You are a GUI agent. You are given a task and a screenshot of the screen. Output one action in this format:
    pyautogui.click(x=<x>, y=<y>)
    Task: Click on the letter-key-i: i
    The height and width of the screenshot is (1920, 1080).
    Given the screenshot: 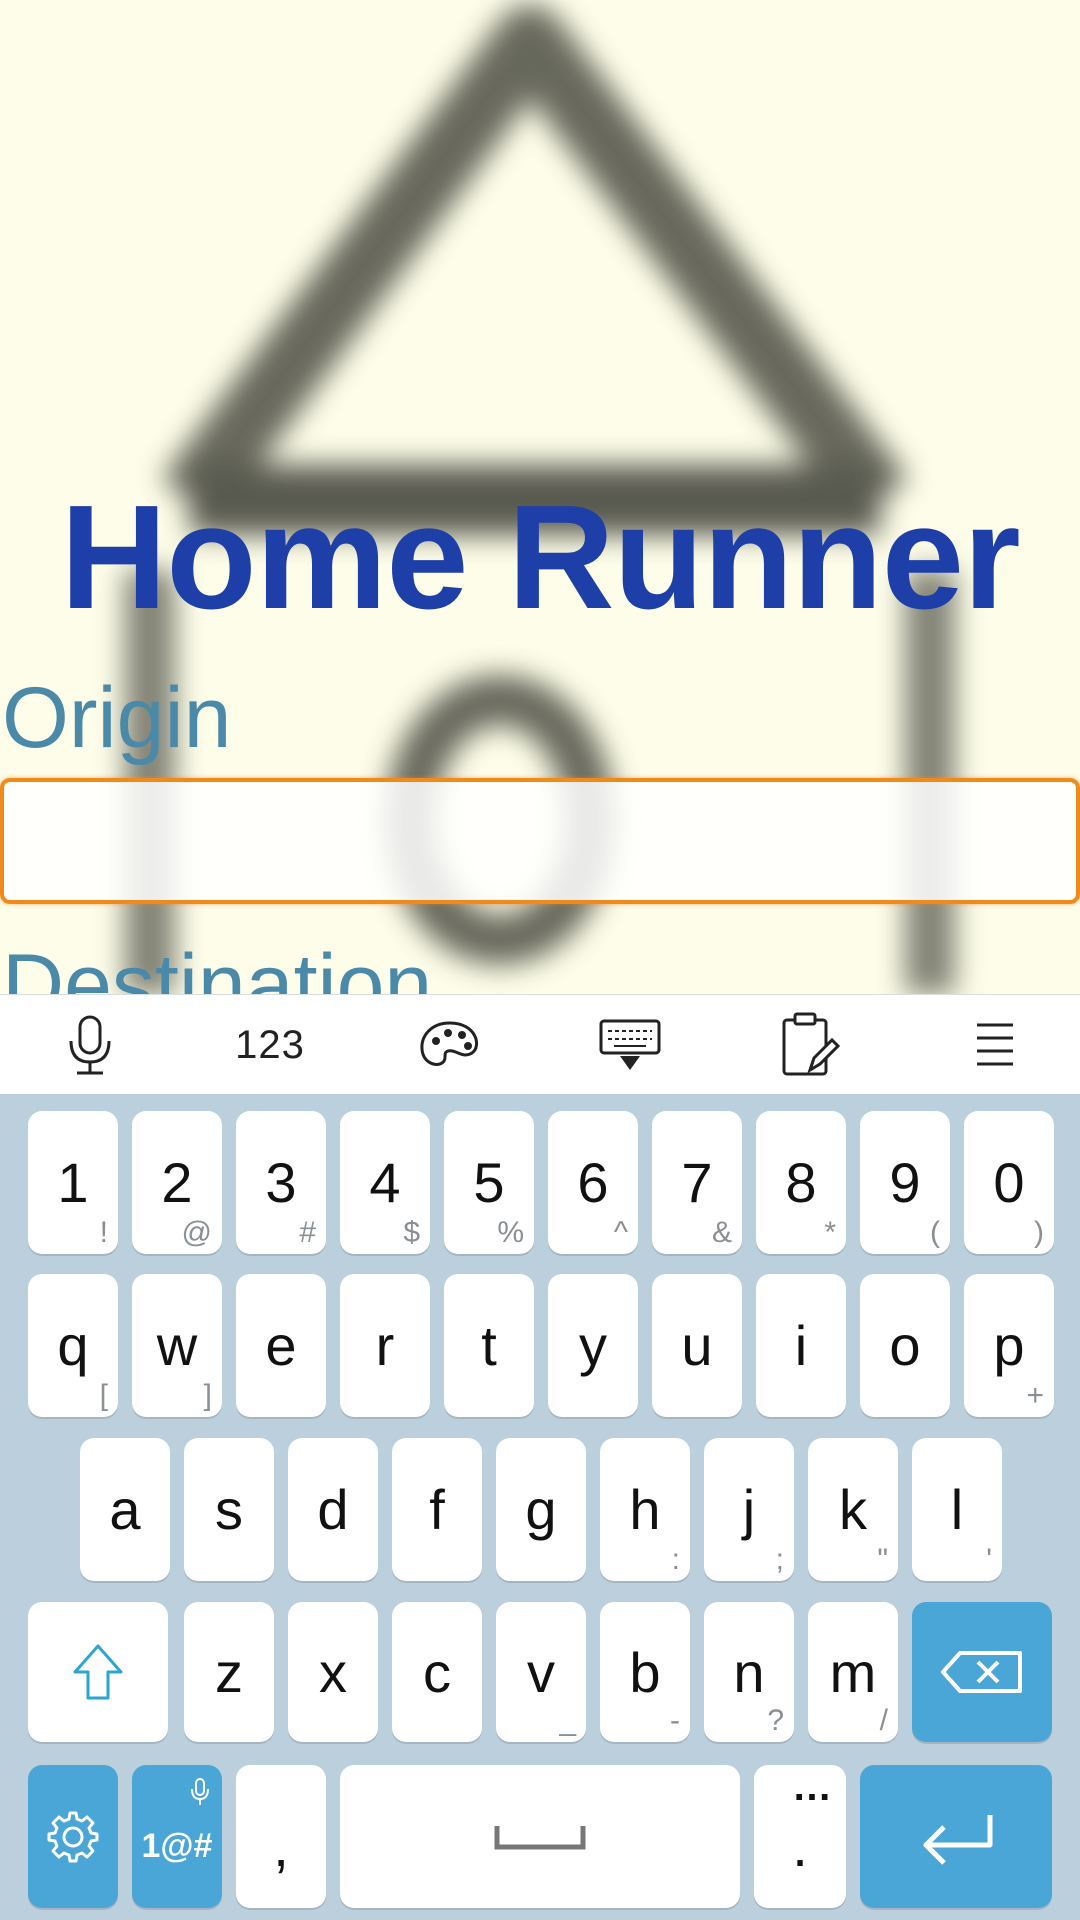 What is the action you would take?
    pyautogui.click(x=801, y=1345)
    